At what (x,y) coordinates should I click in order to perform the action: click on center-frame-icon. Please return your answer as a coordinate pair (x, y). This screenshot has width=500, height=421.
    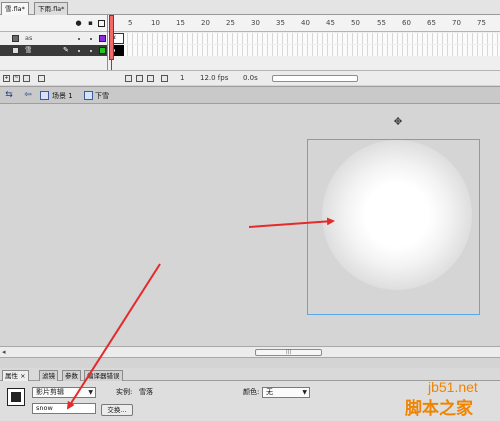
    Looking at the image, I should click on (128, 78).